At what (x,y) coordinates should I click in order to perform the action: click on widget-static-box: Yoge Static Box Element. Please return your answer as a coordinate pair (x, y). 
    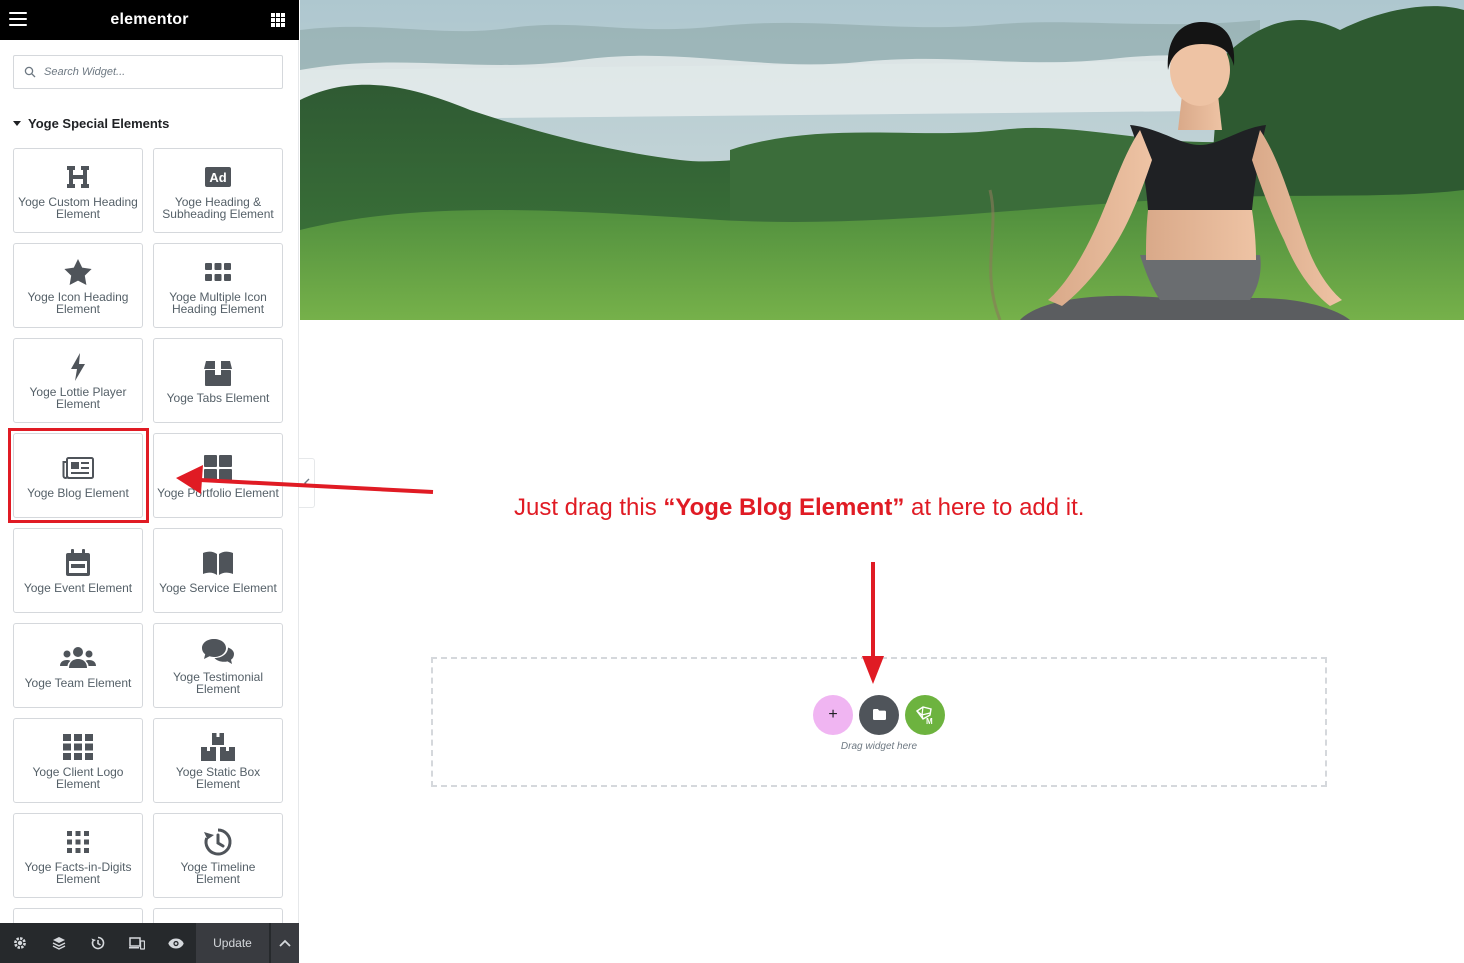
    Looking at the image, I should click on (218, 760).